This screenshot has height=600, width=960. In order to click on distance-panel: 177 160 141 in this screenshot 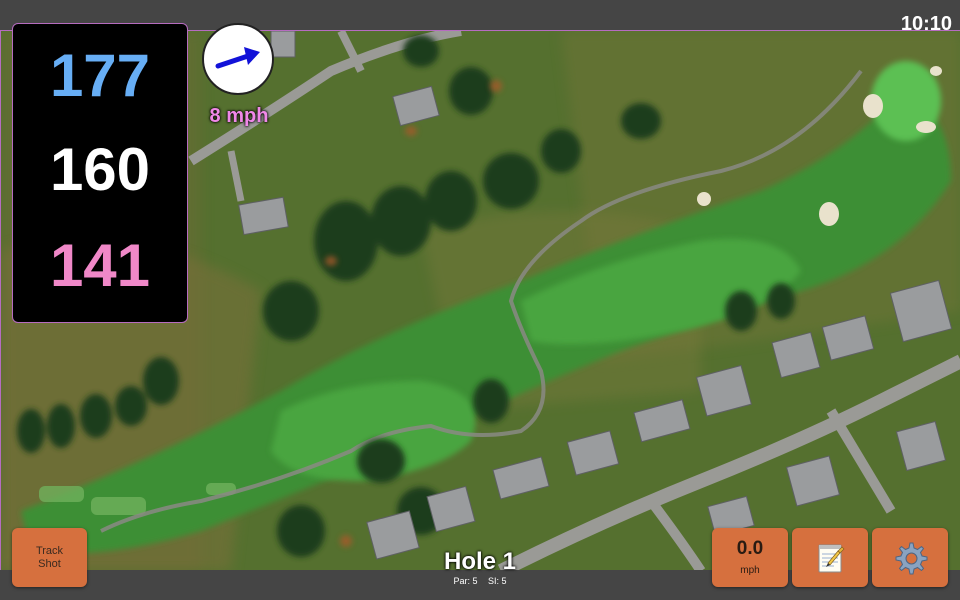, I will do `click(100, 173)`.